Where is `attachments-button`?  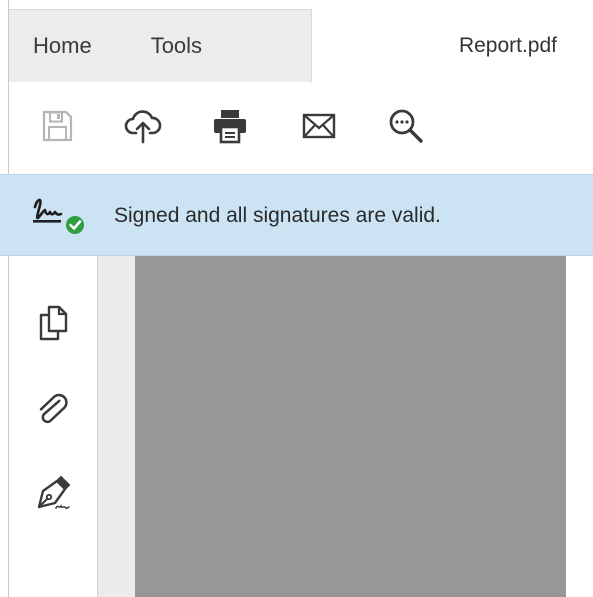 attachments-button is located at coordinates (53, 410).